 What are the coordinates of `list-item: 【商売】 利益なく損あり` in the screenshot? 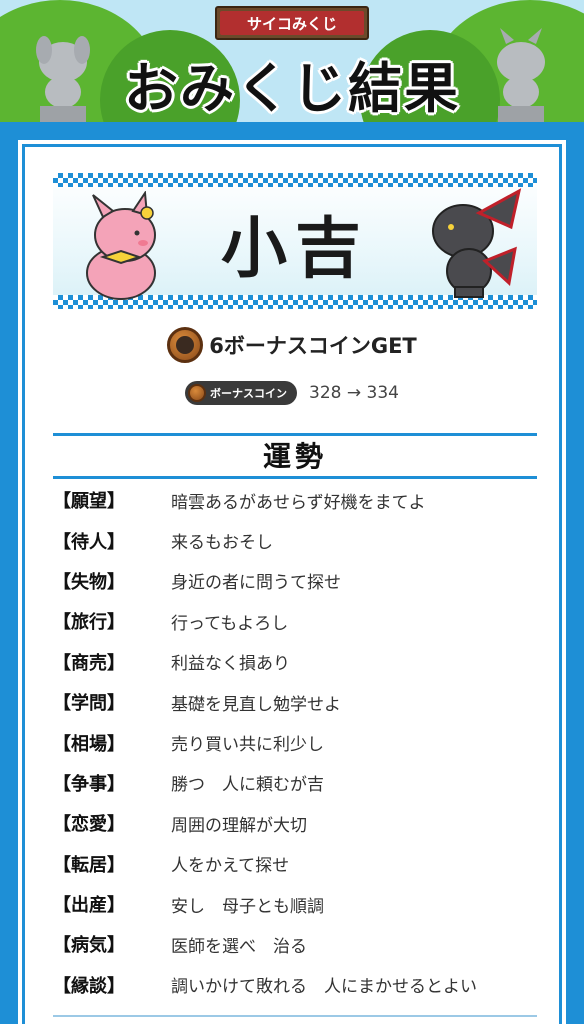 It's located at (295, 662).